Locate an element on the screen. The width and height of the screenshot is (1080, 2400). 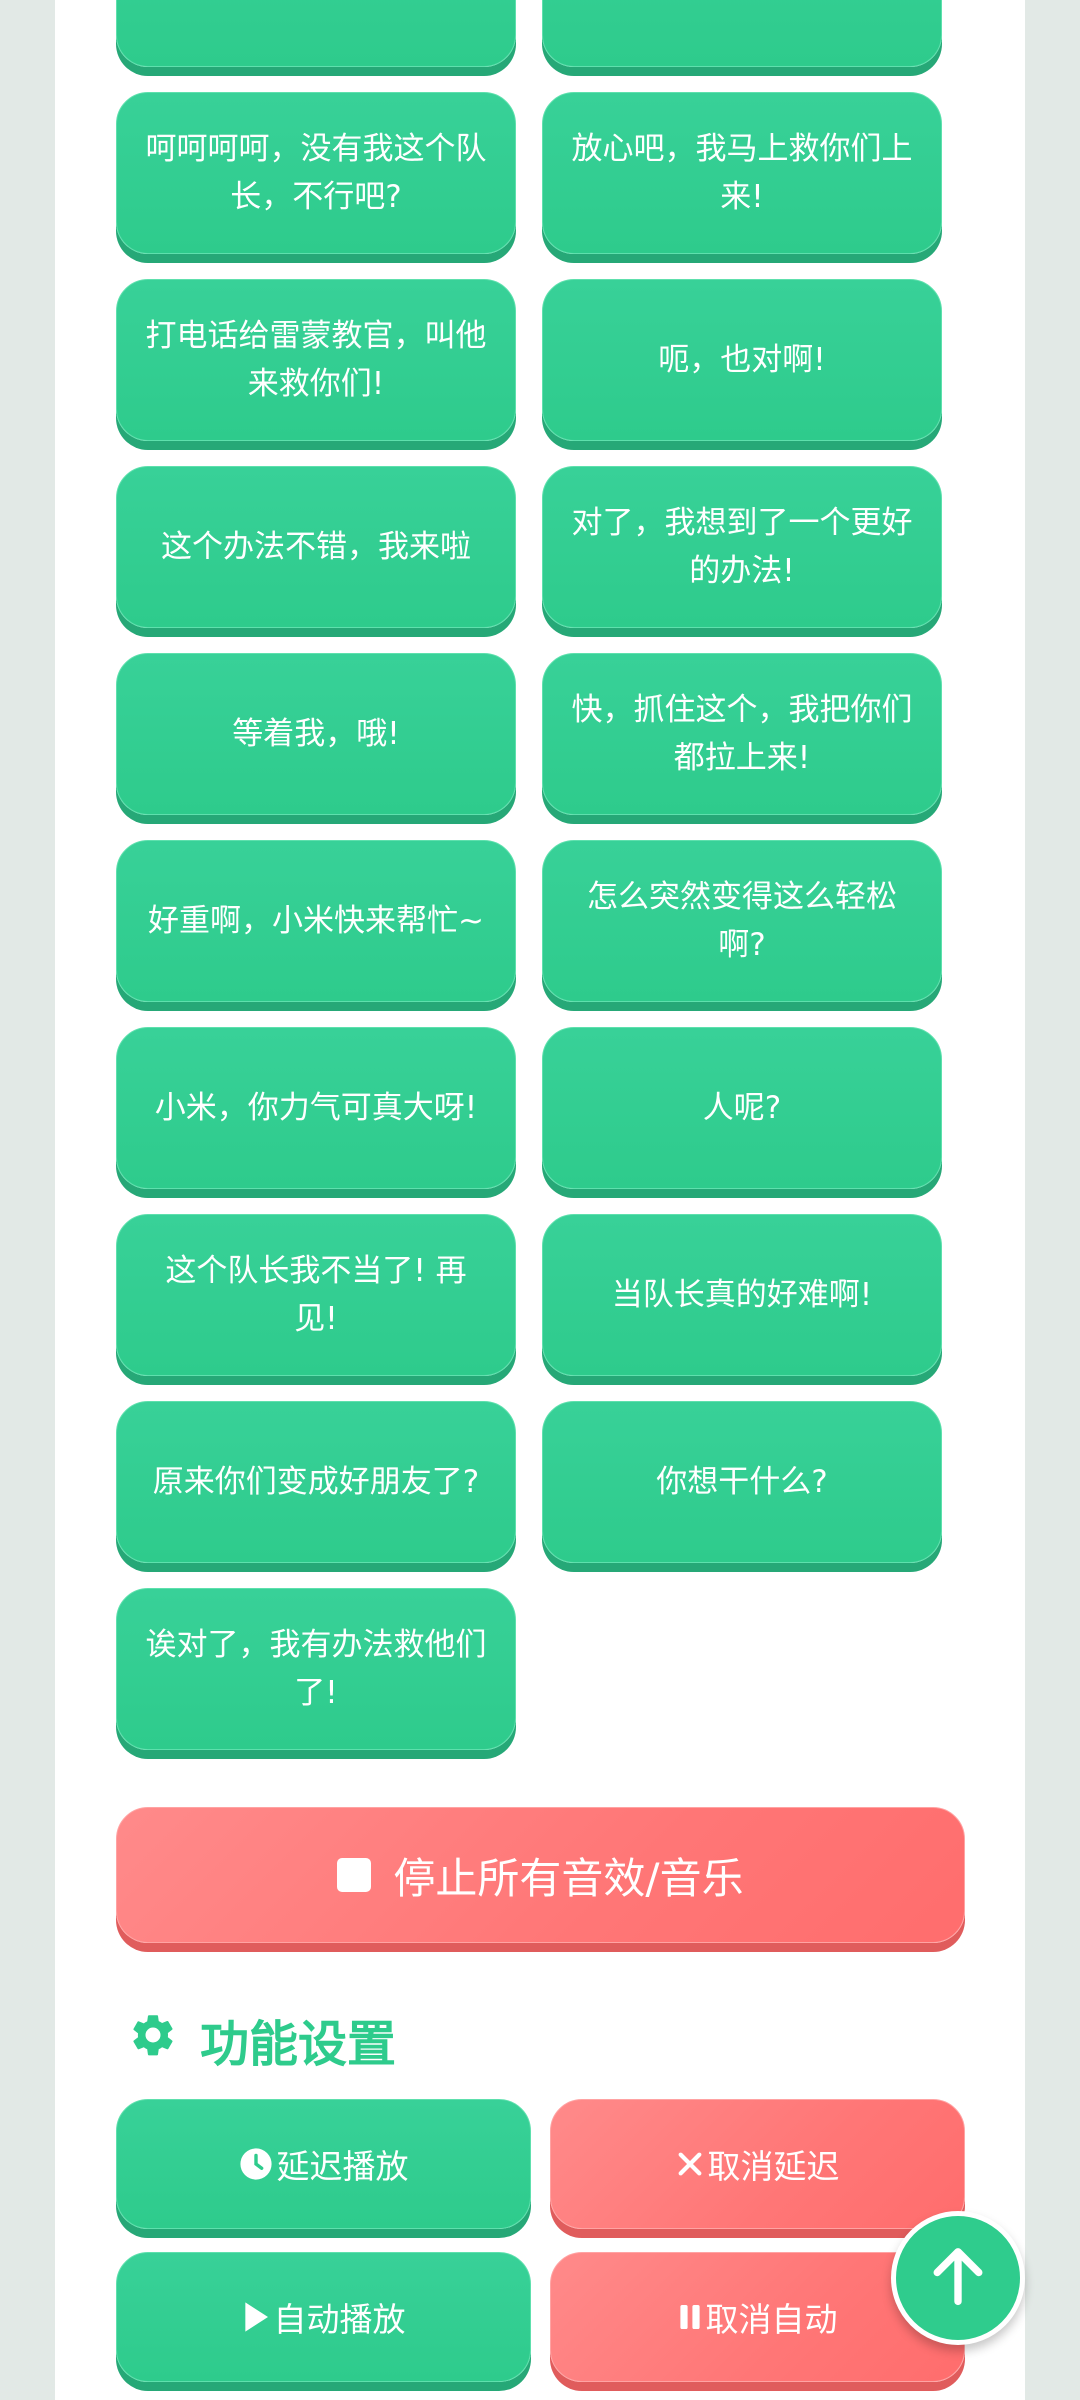
sound-button-label: 这个办法不错，我来啦 is located at coordinates (316, 547).